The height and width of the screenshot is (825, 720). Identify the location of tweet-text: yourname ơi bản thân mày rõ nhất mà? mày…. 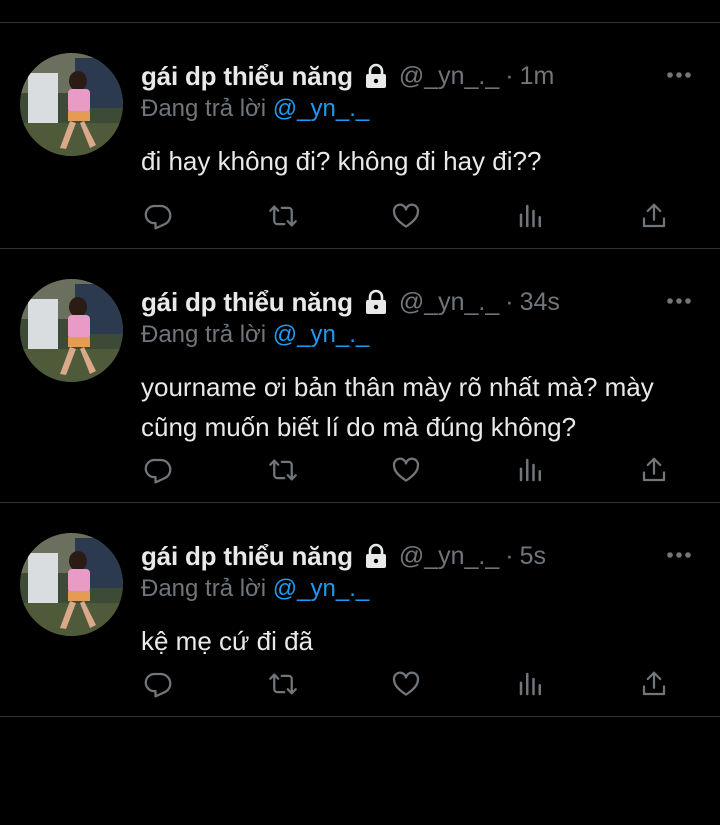
(397, 407).